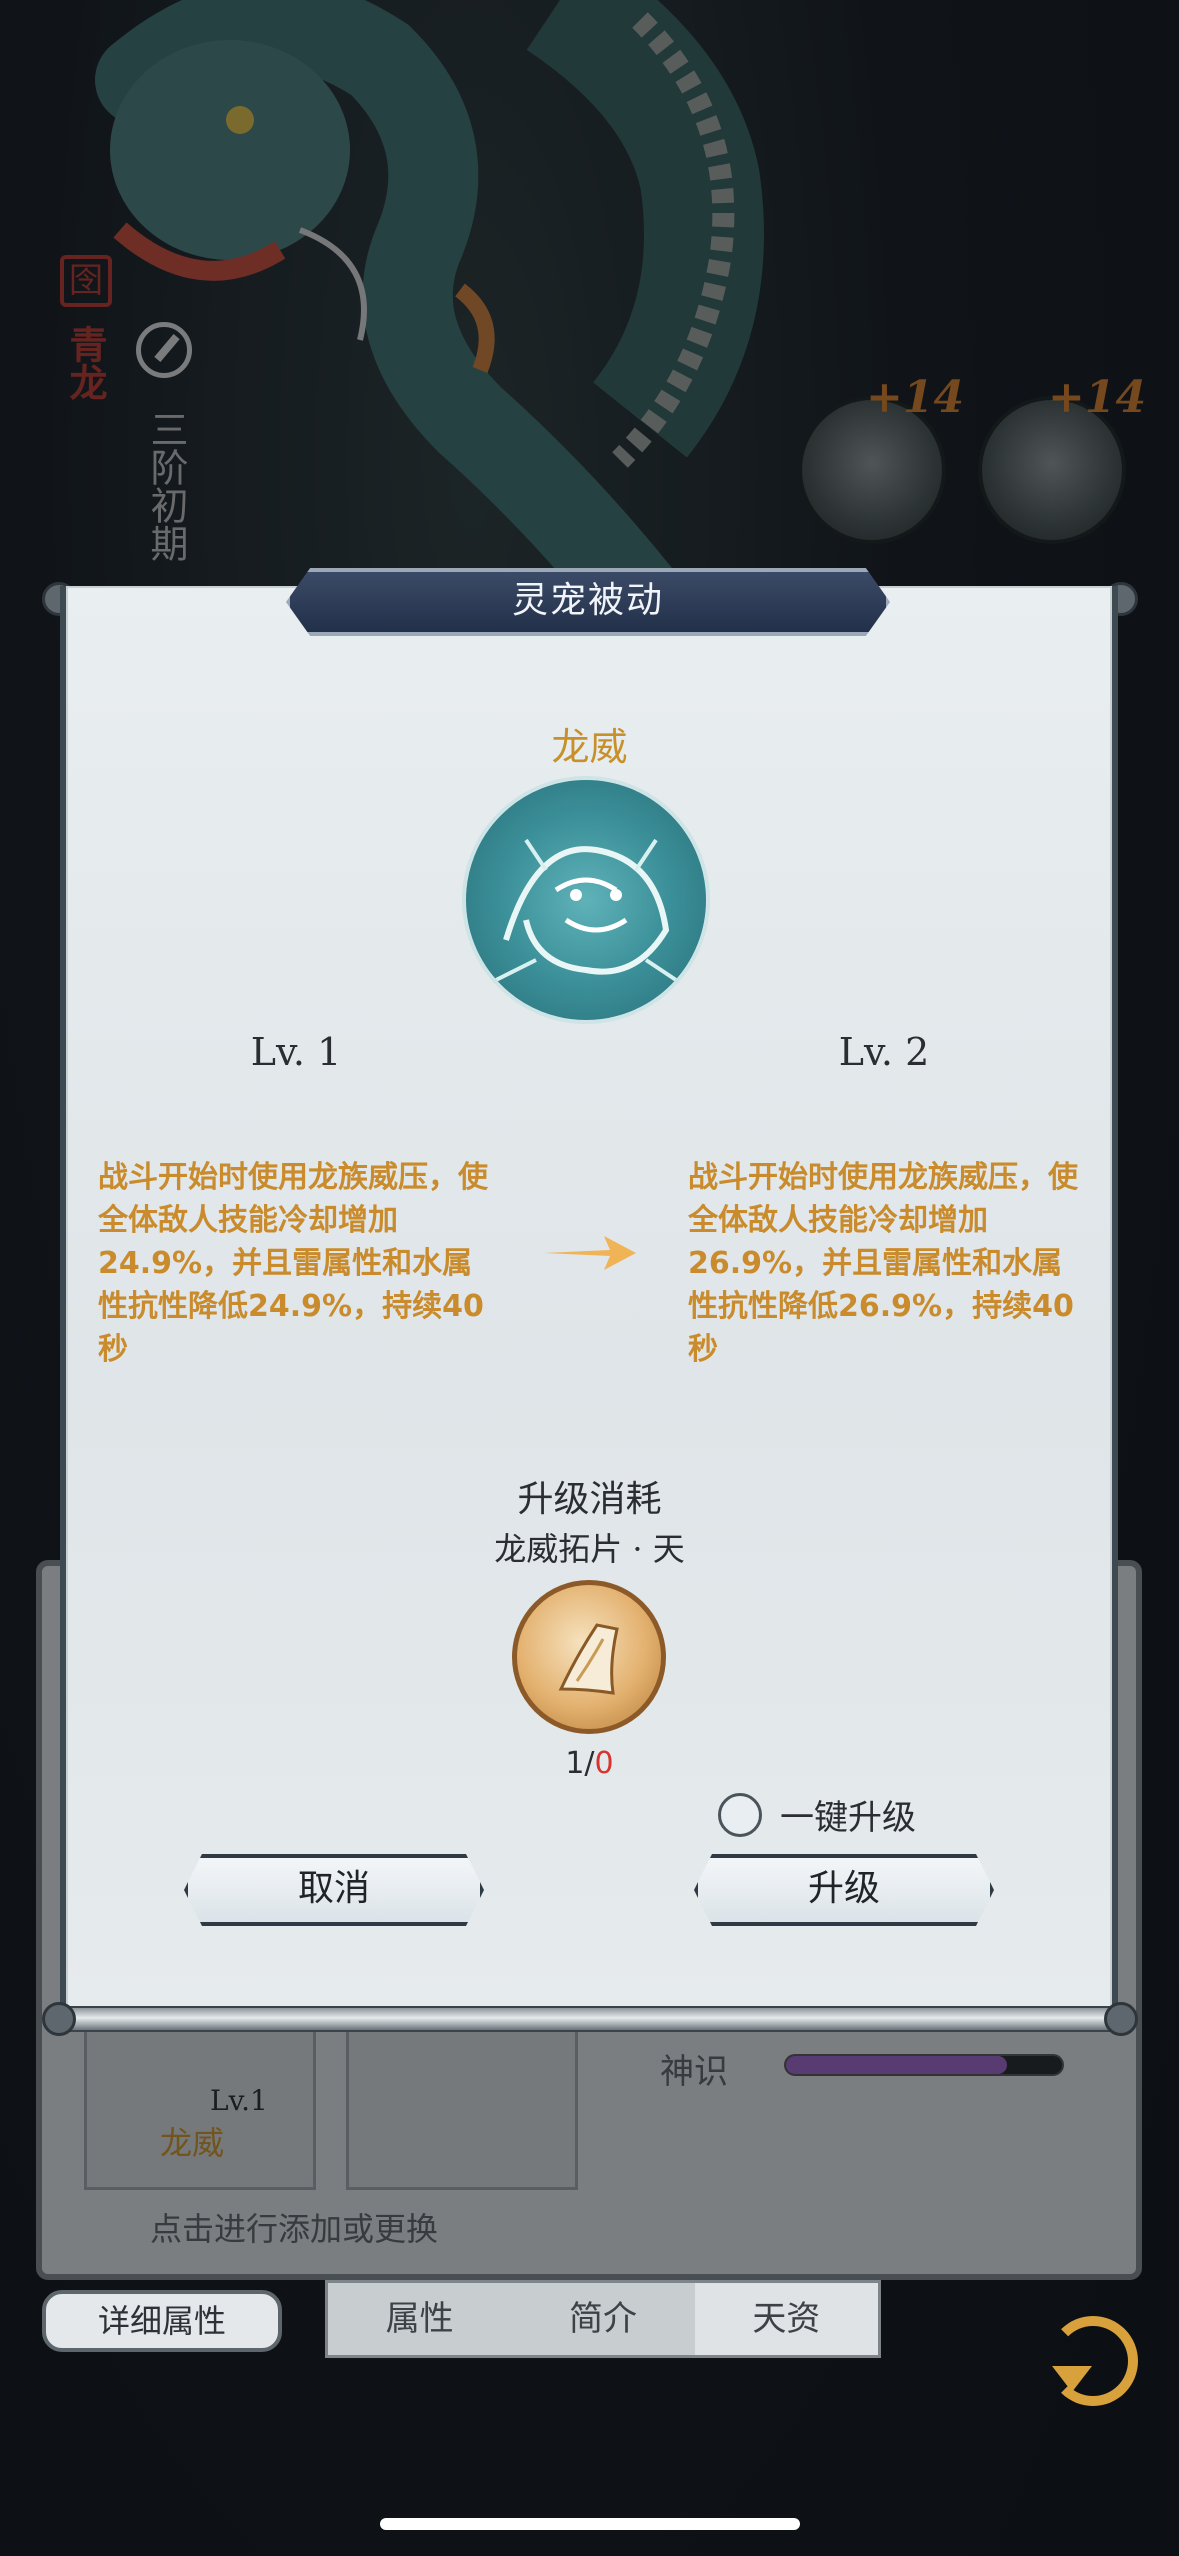  What do you see at coordinates (589, 1499) in the screenshot?
I see `cost-title: 升级消耗` at bounding box center [589, 1499].